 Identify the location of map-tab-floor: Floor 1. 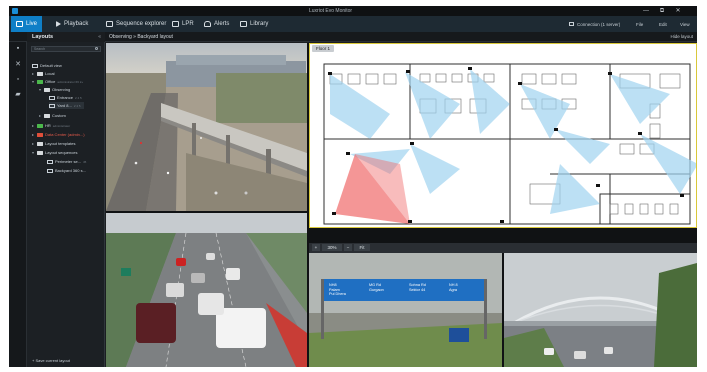
(323, 48).